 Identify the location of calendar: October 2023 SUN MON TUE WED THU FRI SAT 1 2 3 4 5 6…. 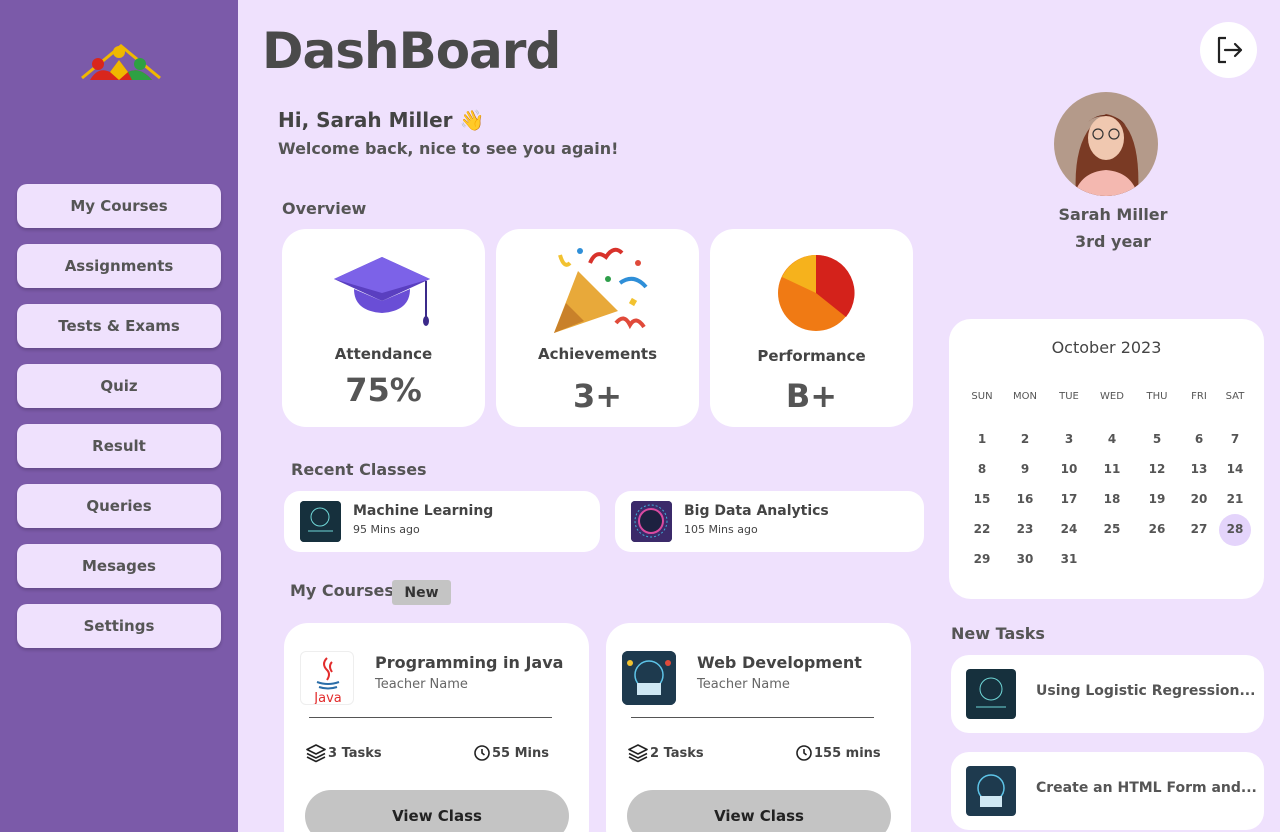
(1106, 459).